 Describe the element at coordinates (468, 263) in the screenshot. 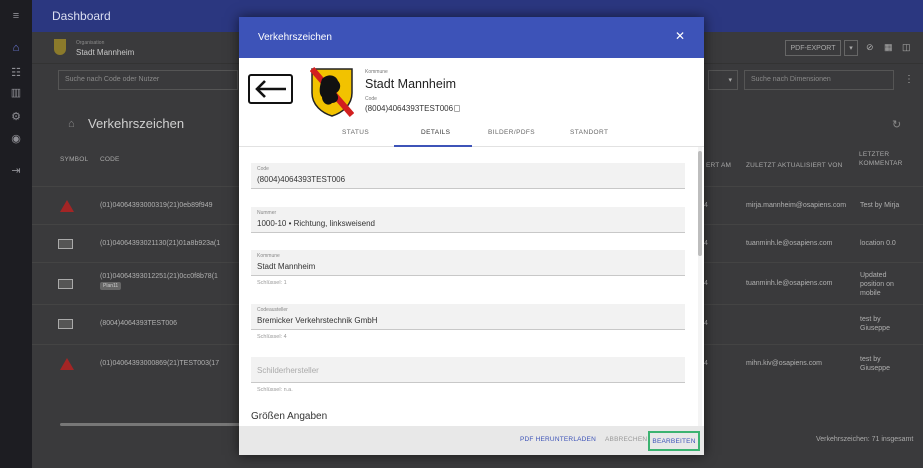

I see `kommune-field: Kommune Stadt Mannheim` at that location.